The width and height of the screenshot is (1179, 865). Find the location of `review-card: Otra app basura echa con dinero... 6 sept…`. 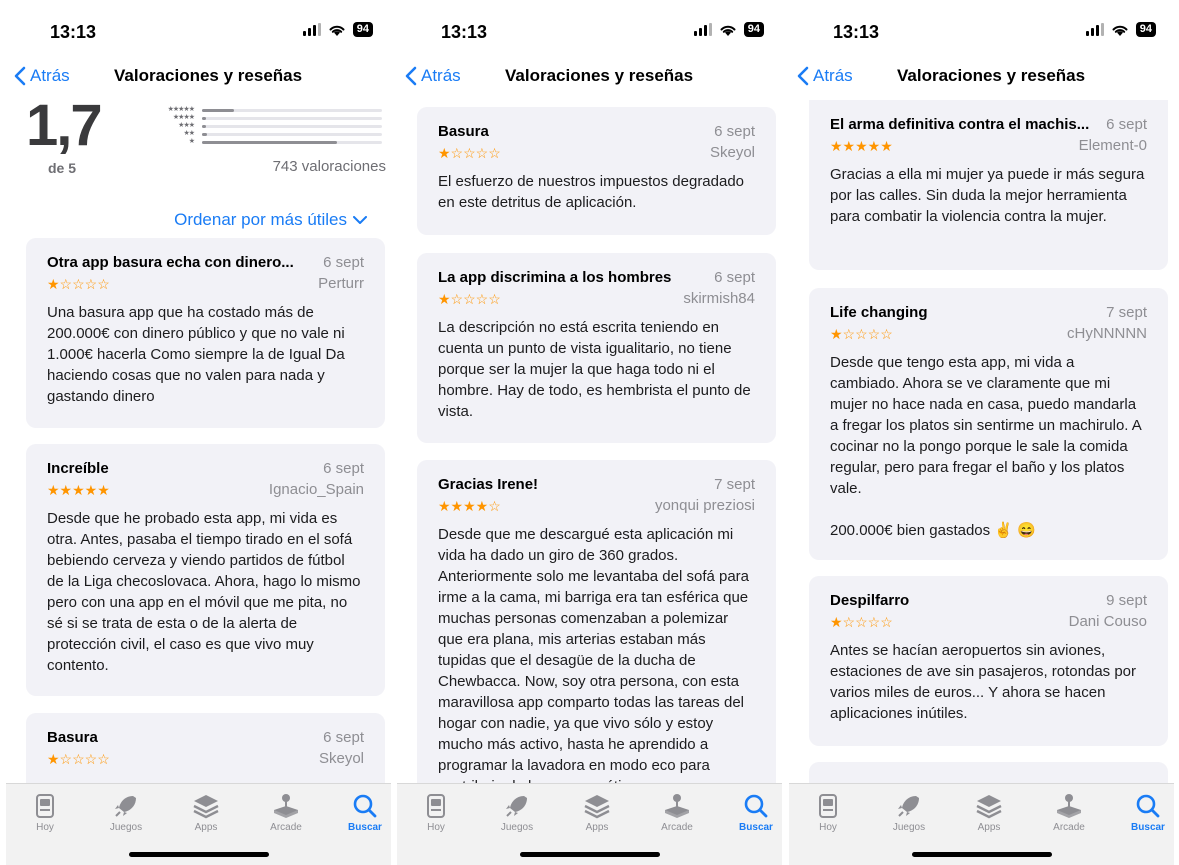

review-card: Otra app basura echa con dinero... 6 sept… is located at coordinates (205, 333).